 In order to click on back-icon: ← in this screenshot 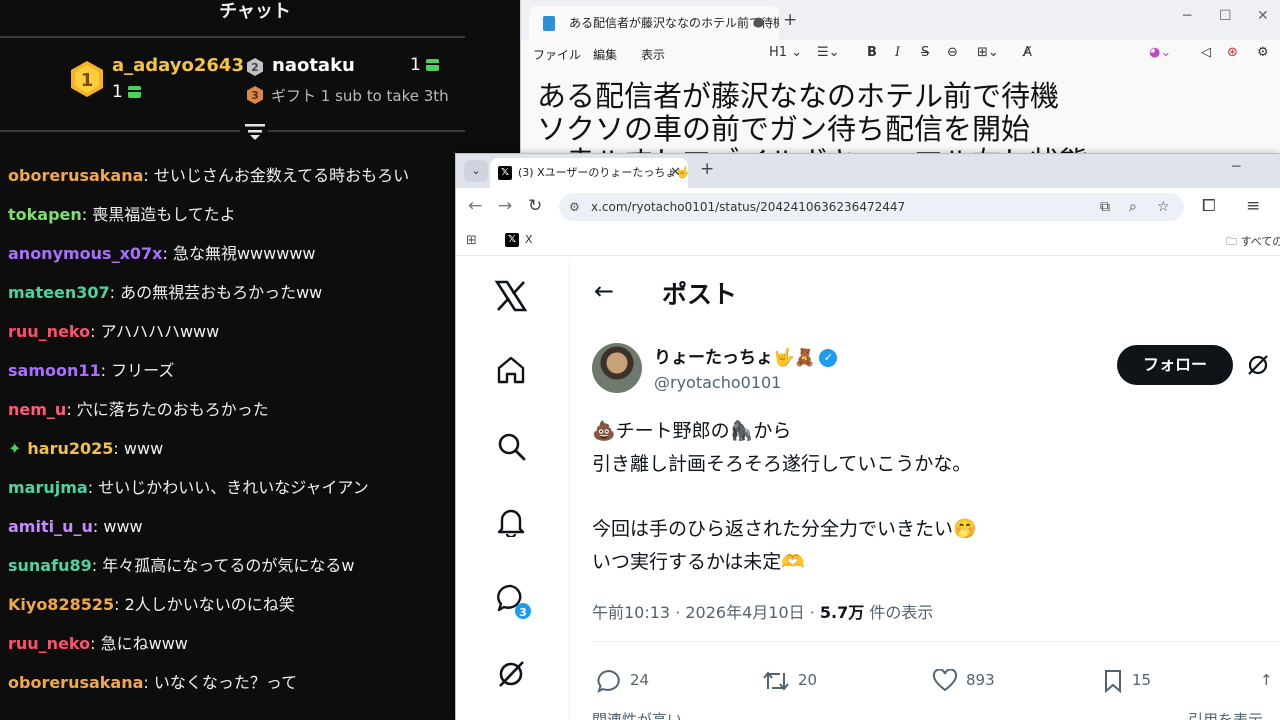, I will do `click(475, 206)`.